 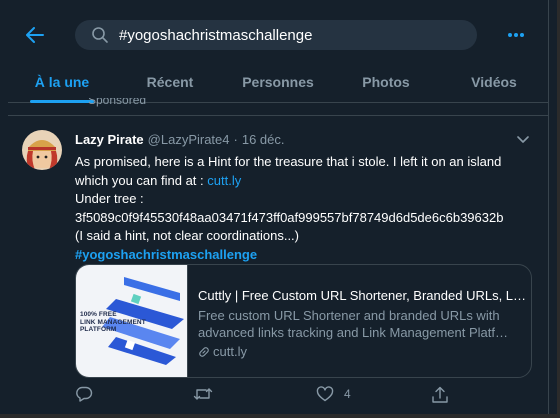 I want to click on heart-icon, so click(x=325, y=394).